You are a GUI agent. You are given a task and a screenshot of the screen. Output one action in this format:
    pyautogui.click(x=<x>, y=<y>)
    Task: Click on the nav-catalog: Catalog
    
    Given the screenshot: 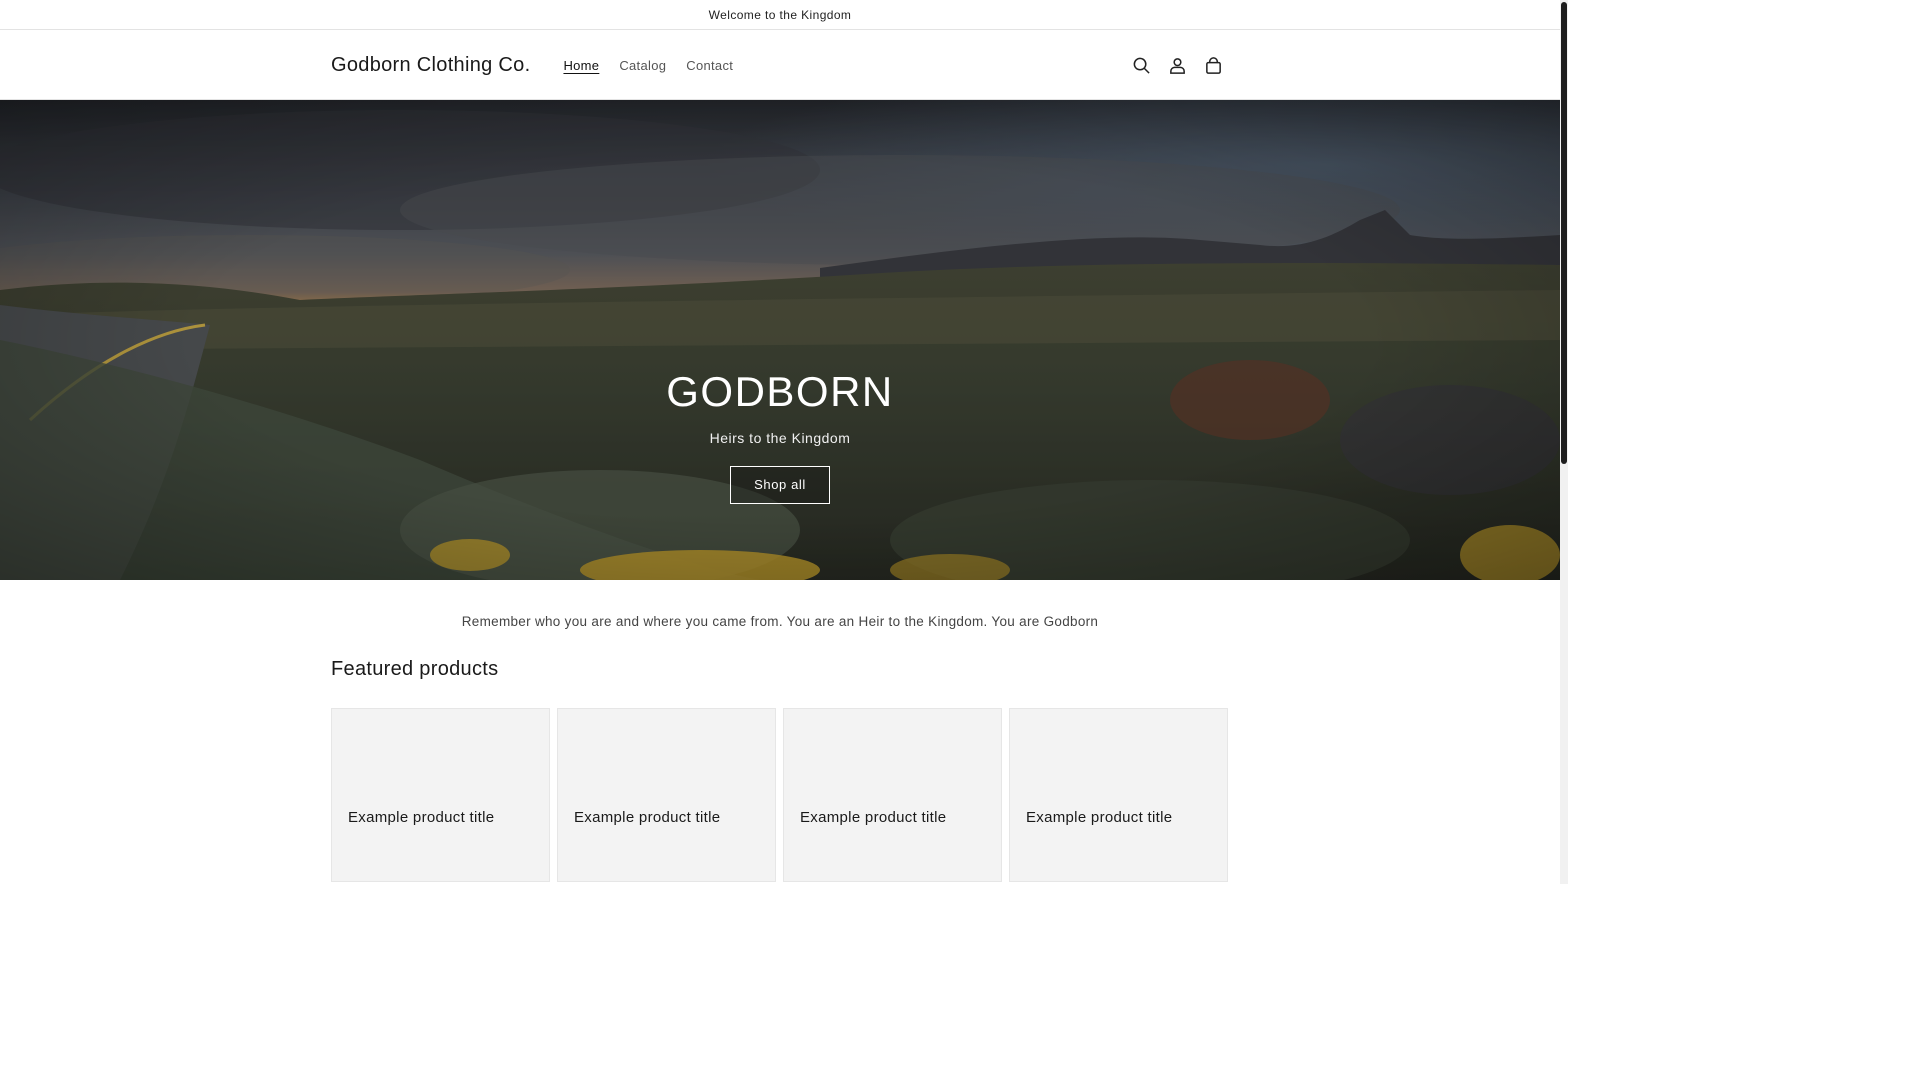 What is the action you would take?
    pyautogui.click(x=642, y=65)
    